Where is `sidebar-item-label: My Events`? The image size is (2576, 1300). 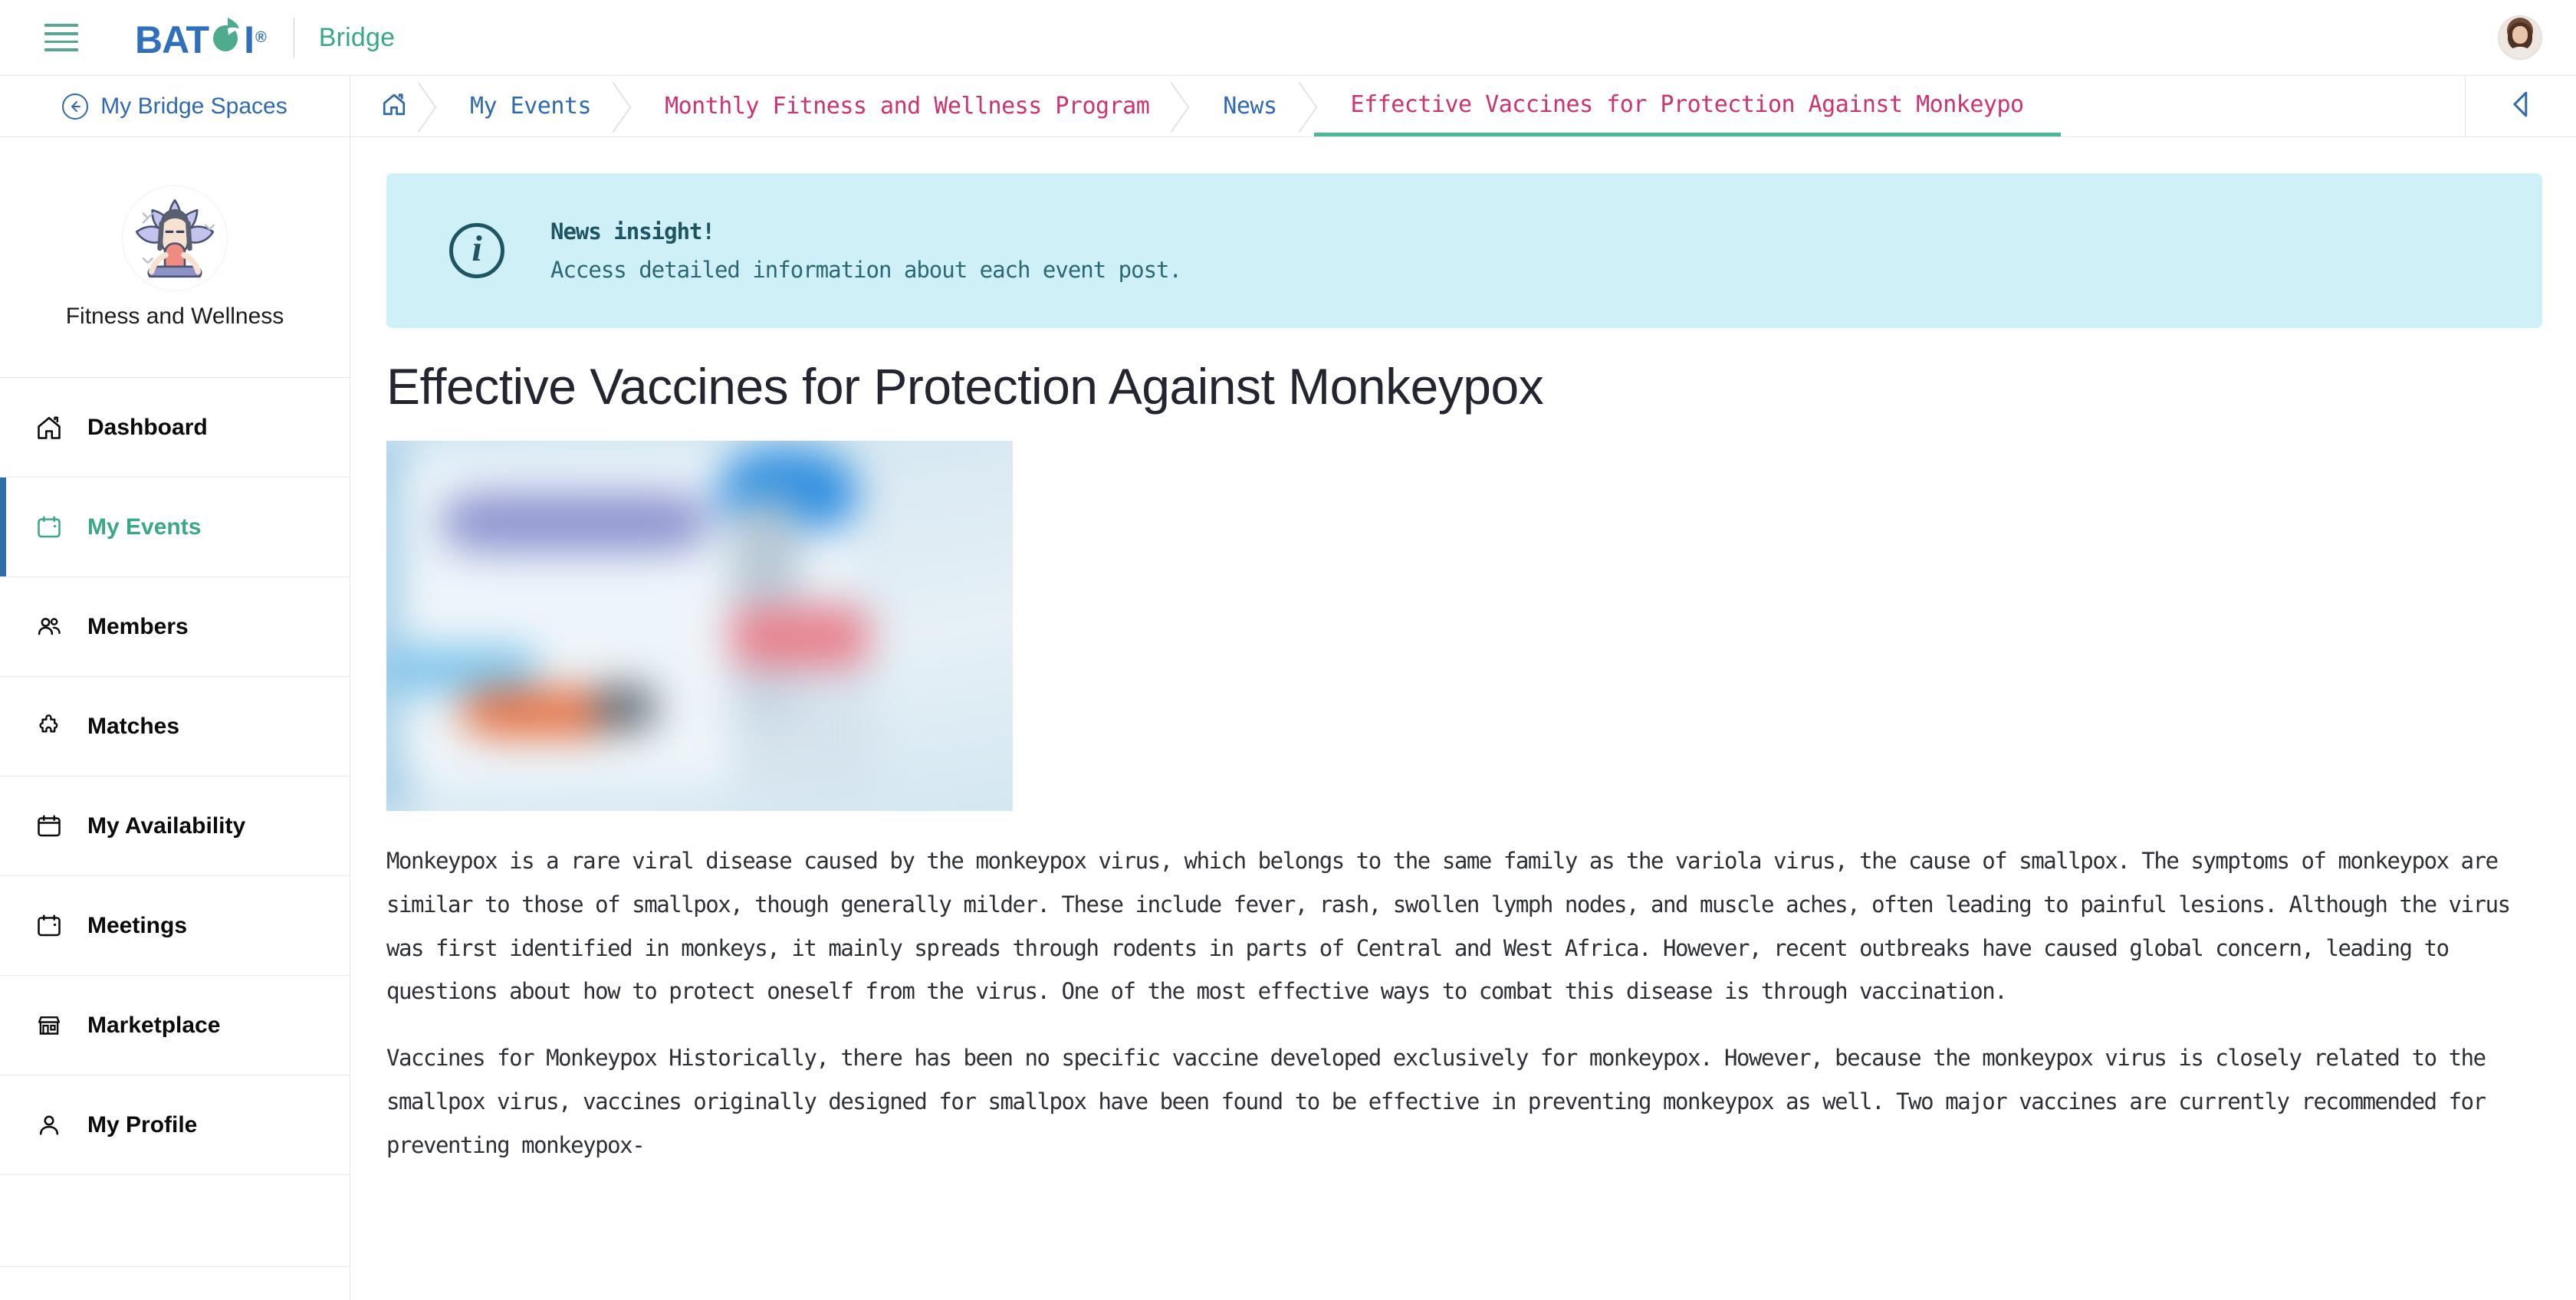 sidebar-item-label: My Events is located at coordinates (144, 527).